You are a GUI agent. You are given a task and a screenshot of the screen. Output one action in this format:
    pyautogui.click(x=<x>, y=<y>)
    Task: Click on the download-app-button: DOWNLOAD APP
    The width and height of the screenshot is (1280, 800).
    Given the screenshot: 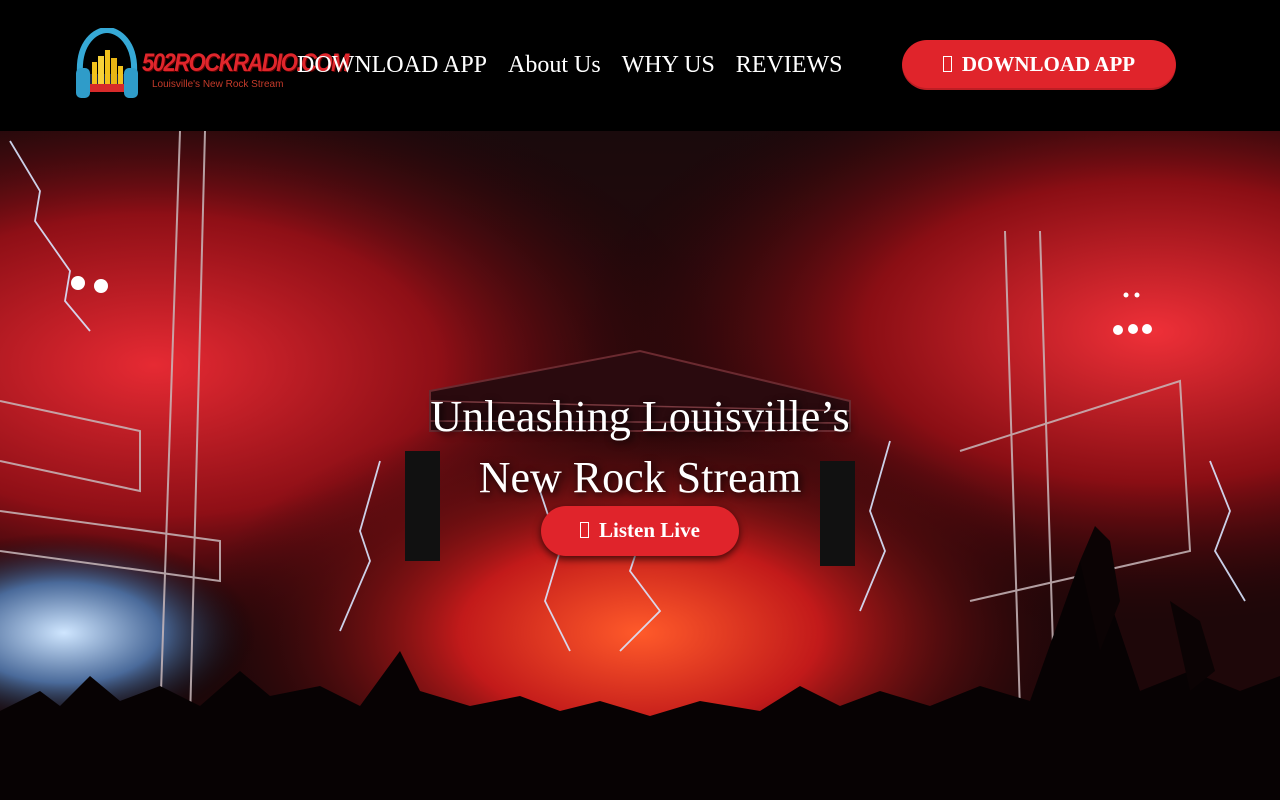 What is the action you would take?
    pyautogui.click(x=1039, y=65)
    